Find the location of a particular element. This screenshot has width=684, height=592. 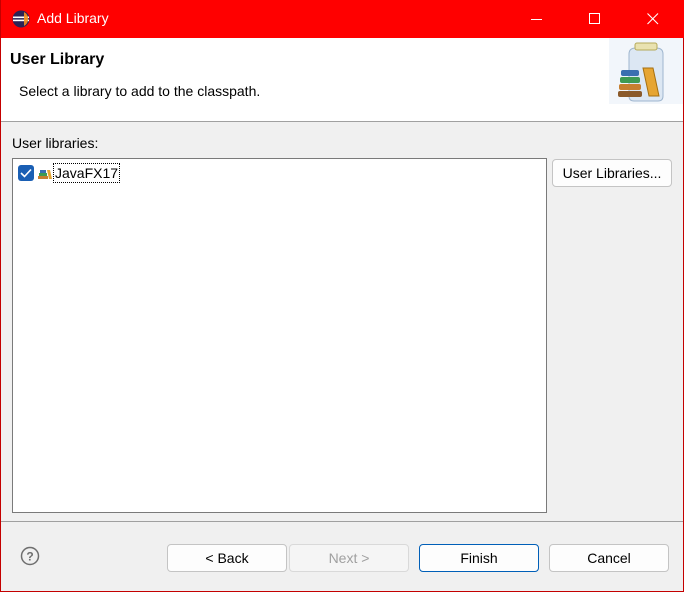

eclipse-icon is located at coordinates (21, 19).